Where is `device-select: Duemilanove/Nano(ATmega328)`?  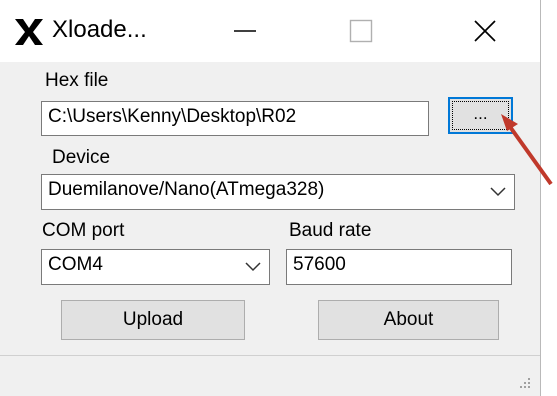 device-select: Duemilanove/Nano(ATmega328) is located at coordinates (278, 192).